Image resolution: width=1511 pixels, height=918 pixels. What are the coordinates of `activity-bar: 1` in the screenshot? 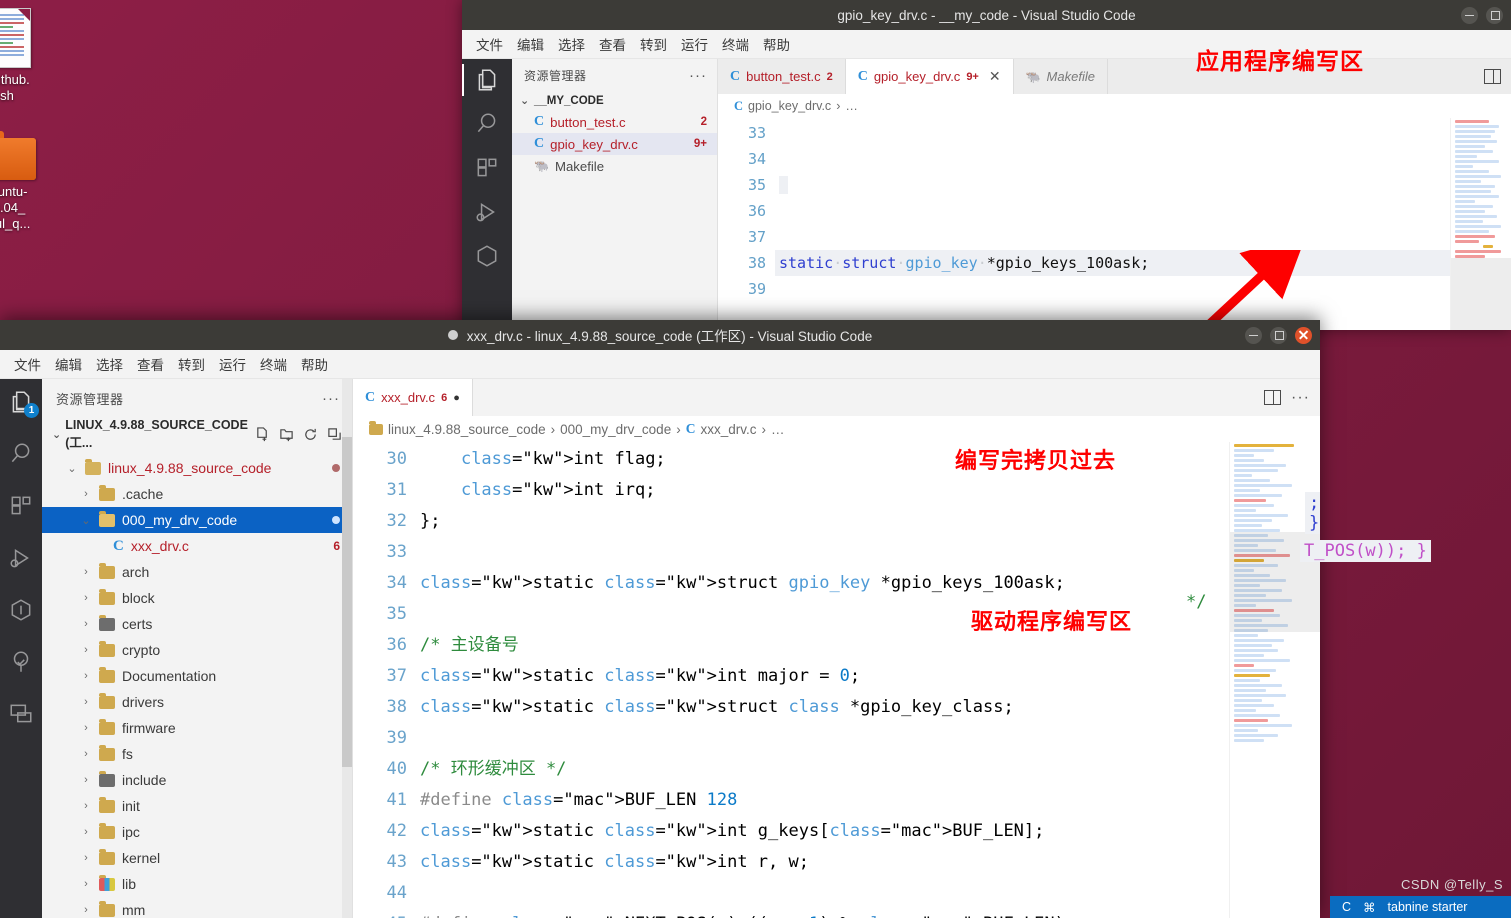 It's located at (21, 648).